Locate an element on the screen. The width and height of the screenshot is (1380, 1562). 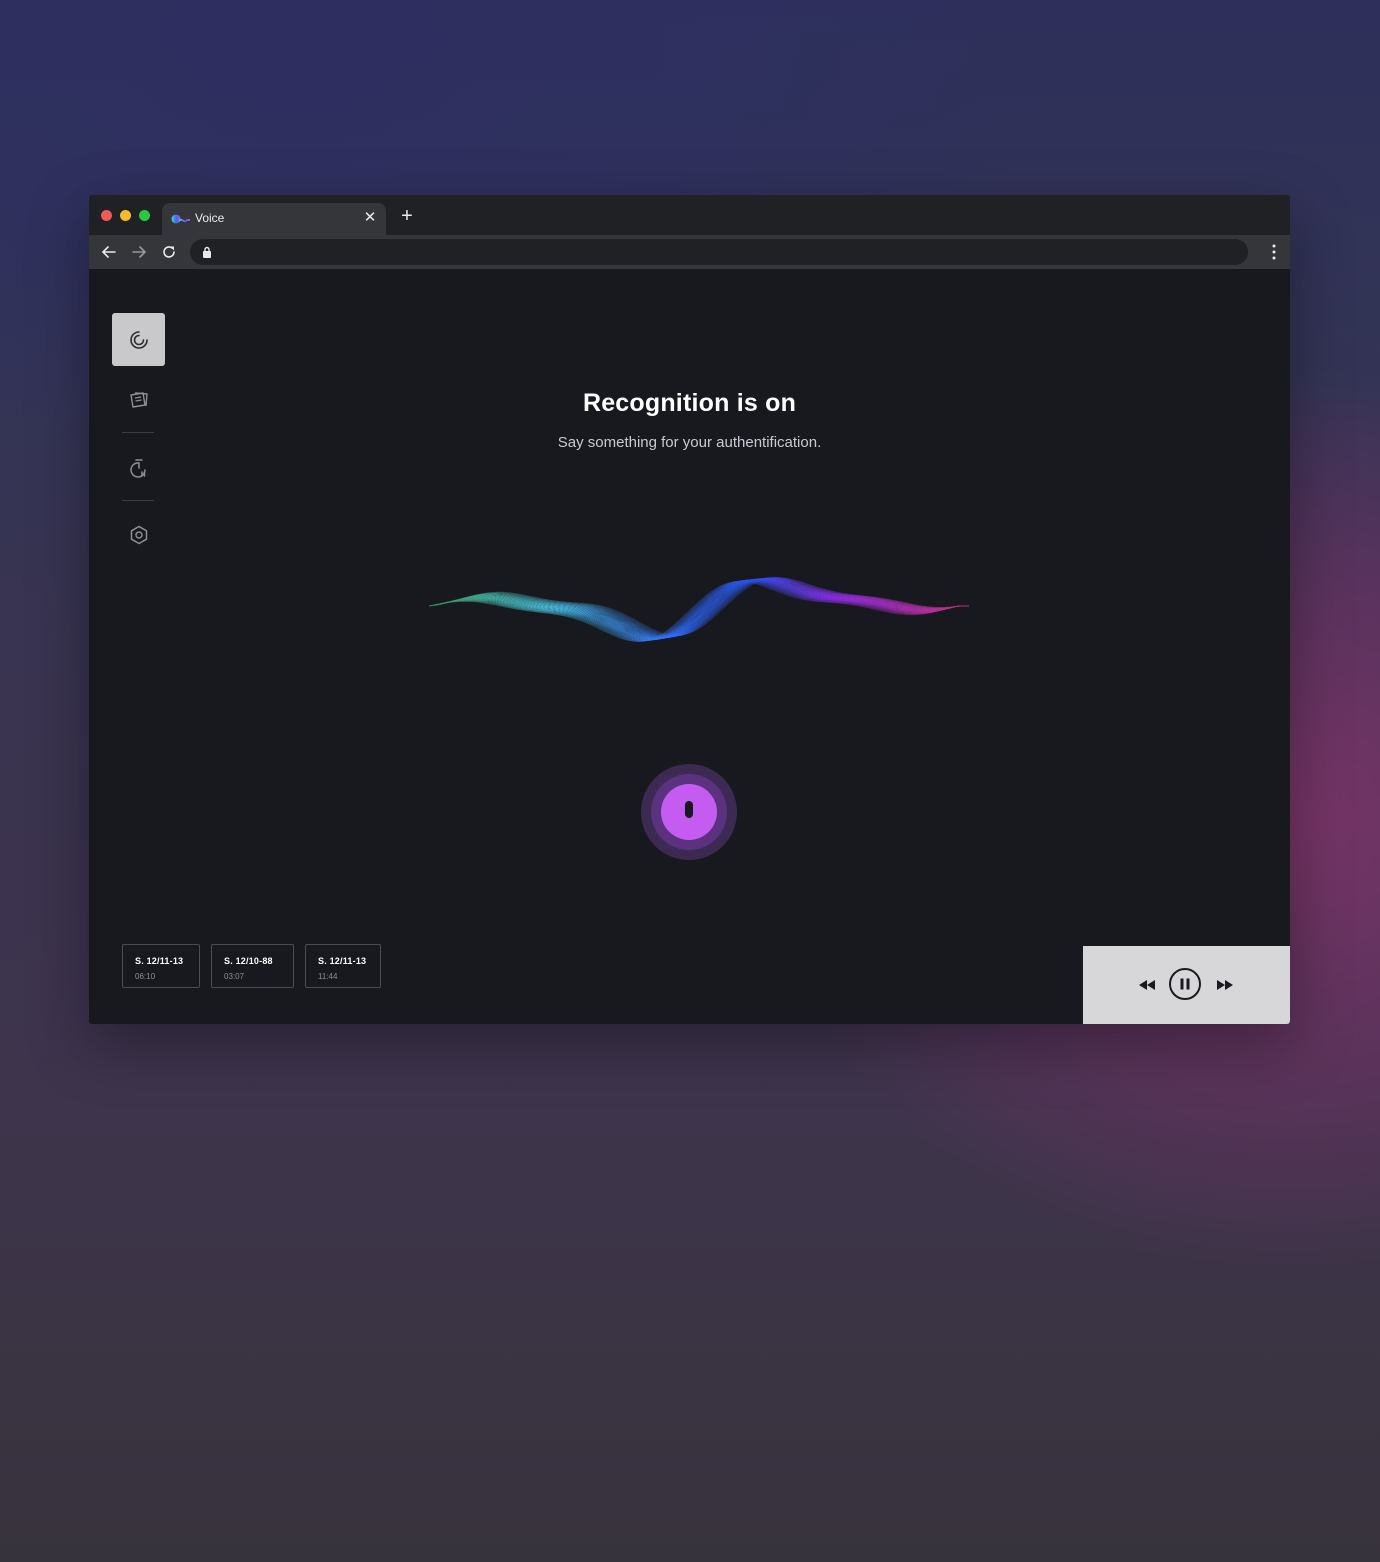
pause-button is located at coordinates (1185, 984).